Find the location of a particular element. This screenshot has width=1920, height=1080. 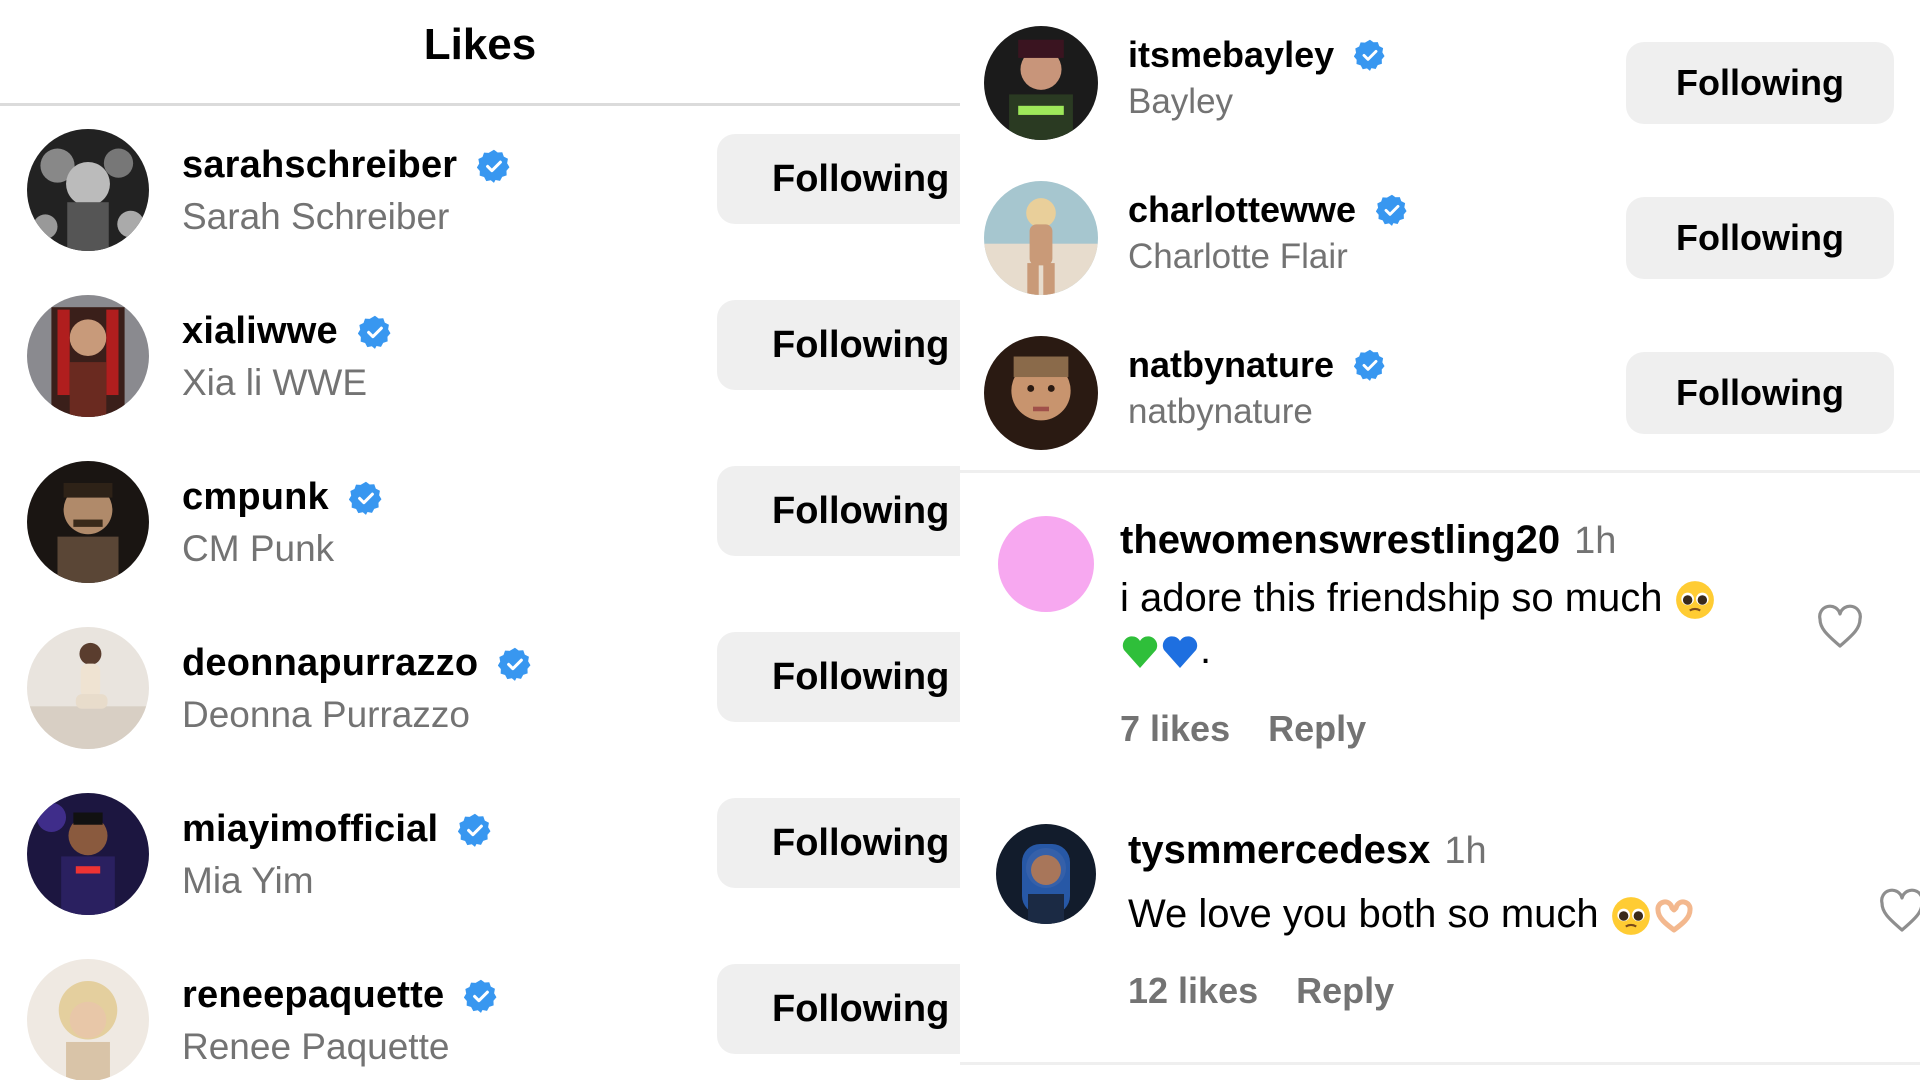

username: charlottewwe is located at coordinates (1242, 210).